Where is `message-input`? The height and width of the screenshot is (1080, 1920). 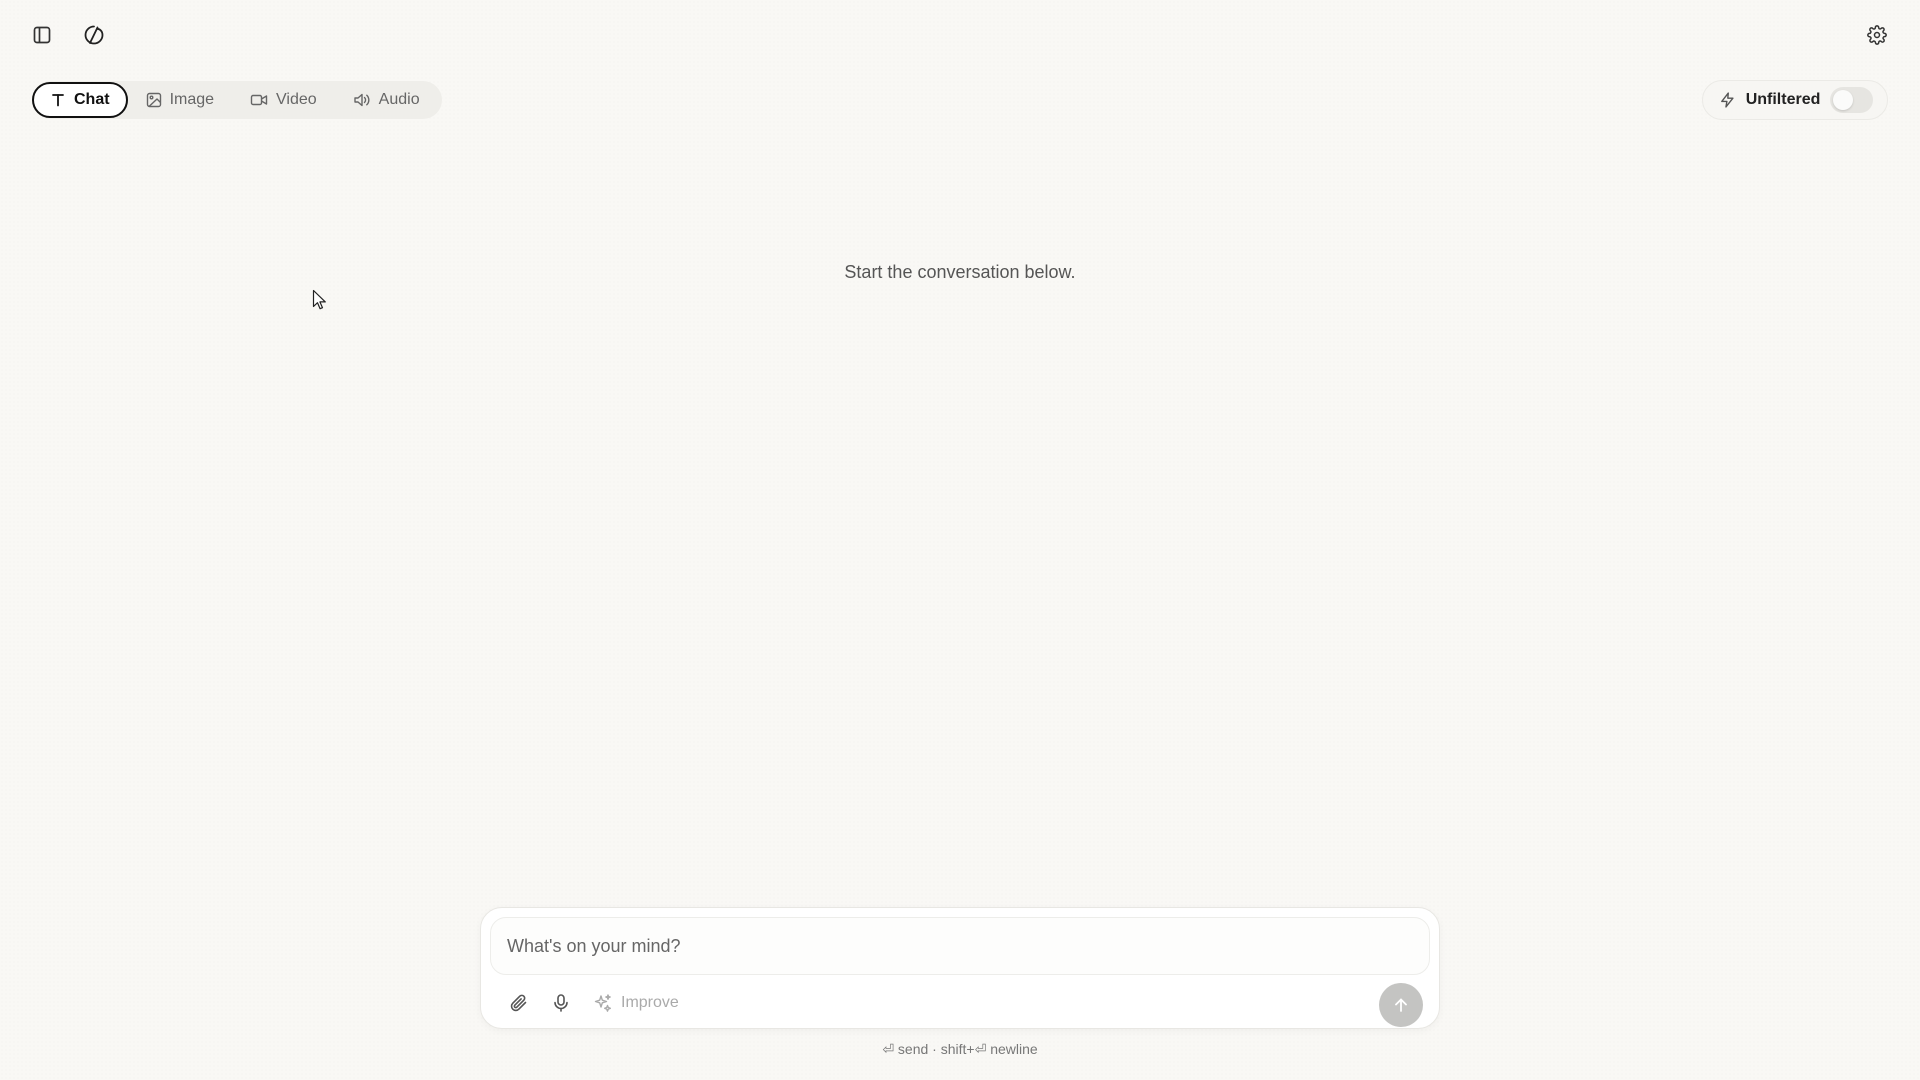 message-input is located at coordinates (960, 946).